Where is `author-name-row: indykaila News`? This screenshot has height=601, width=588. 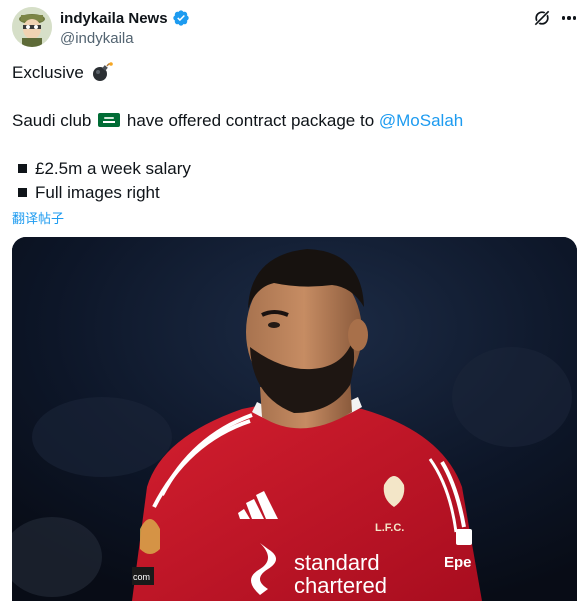 author-name-row: indykaila News is located at coordinates (125, 18).